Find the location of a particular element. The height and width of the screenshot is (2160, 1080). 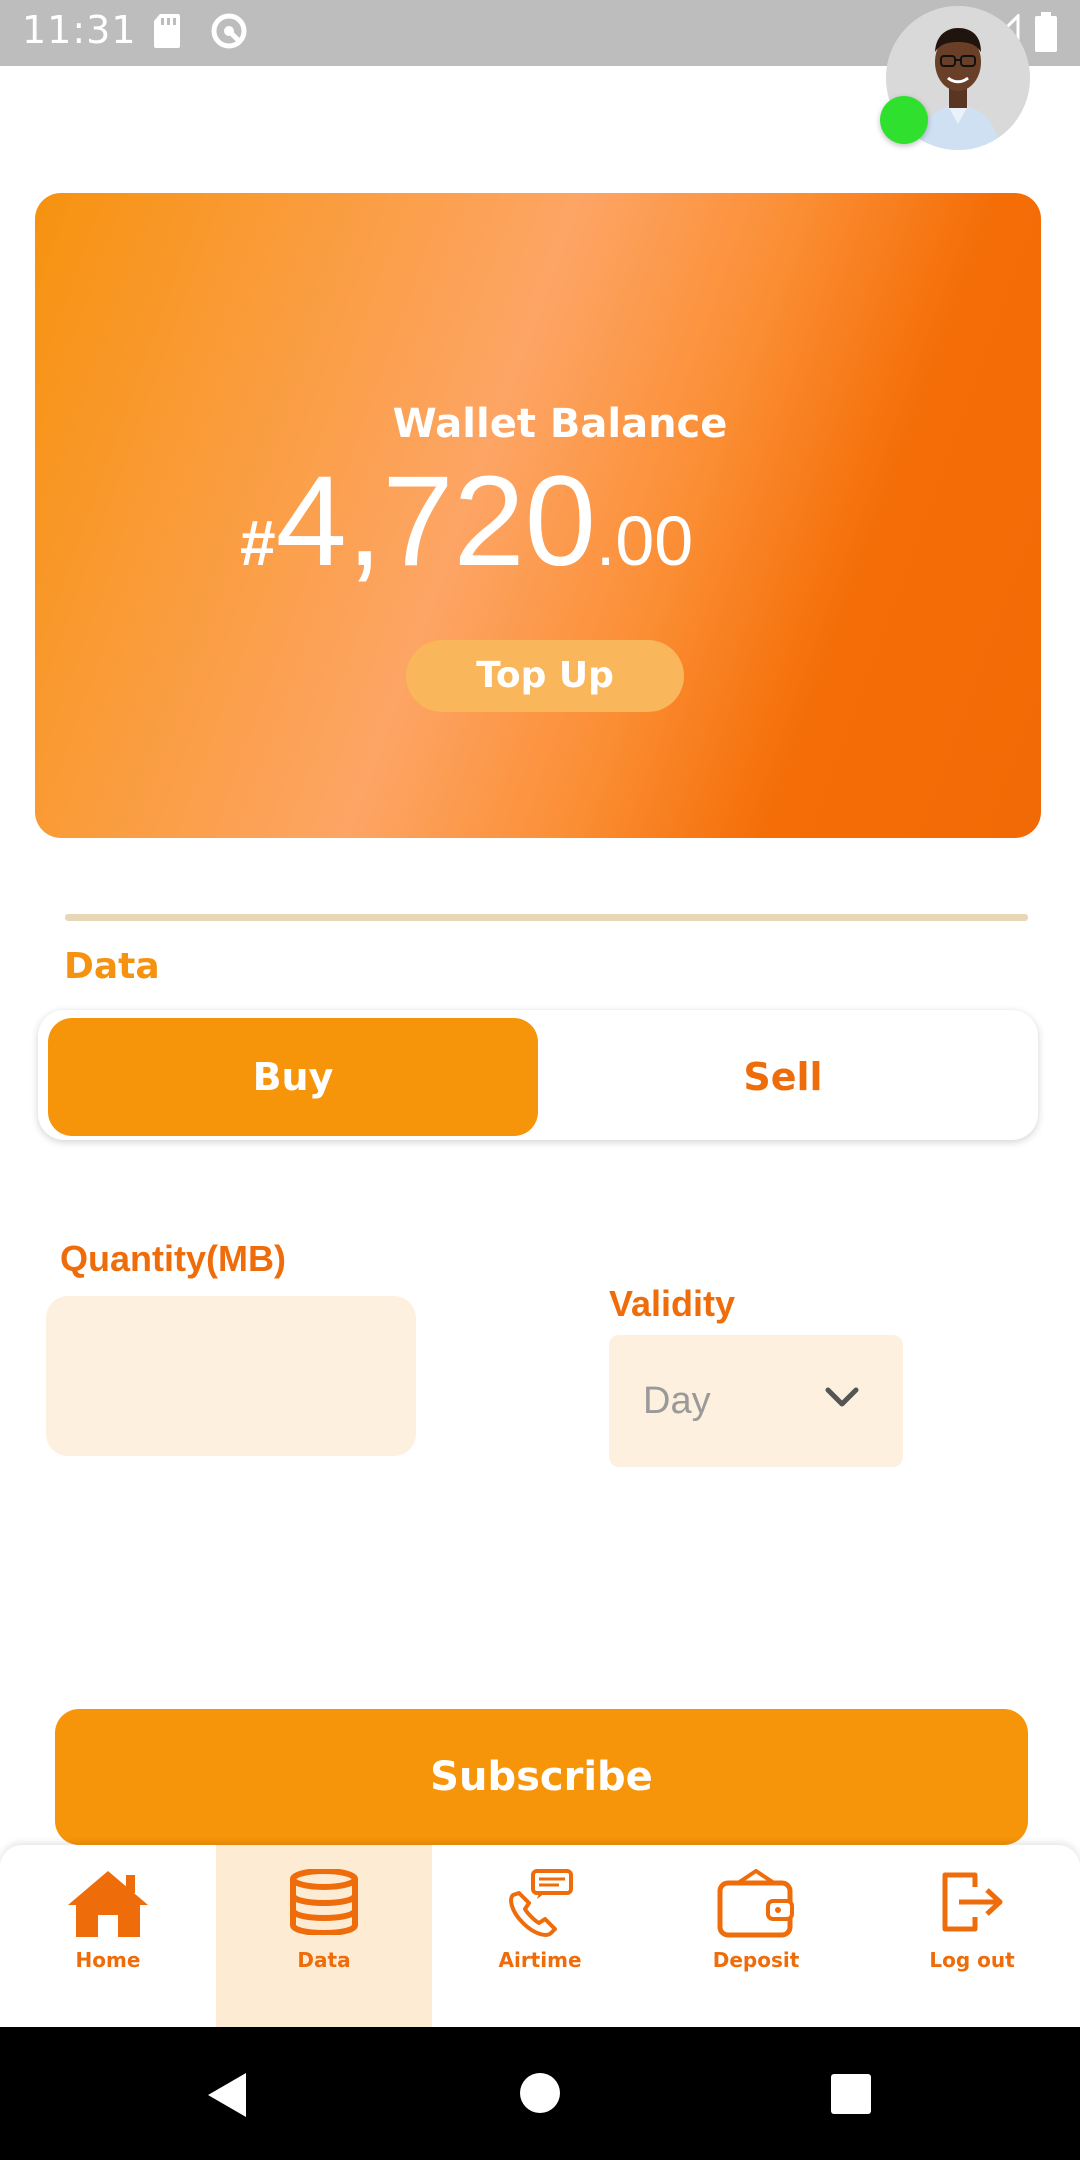

quantity-input is located at coordinates (231, 1376).